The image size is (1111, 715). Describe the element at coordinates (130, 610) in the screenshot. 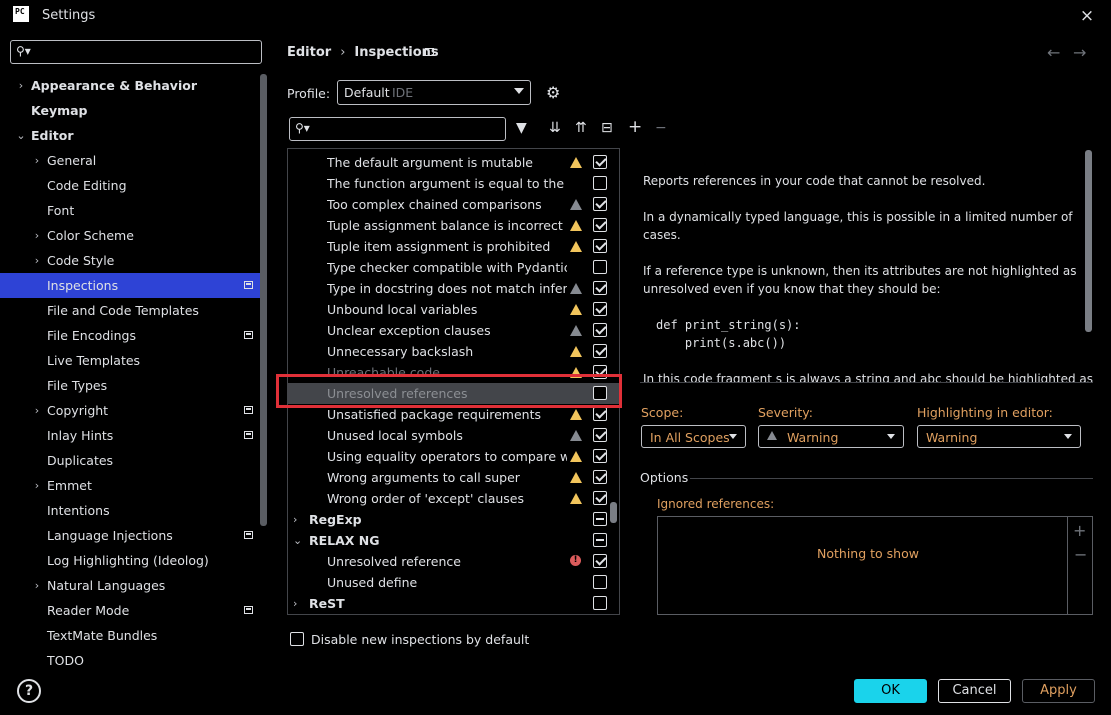

I see `sidebar-item: Reader Mode` at that location.